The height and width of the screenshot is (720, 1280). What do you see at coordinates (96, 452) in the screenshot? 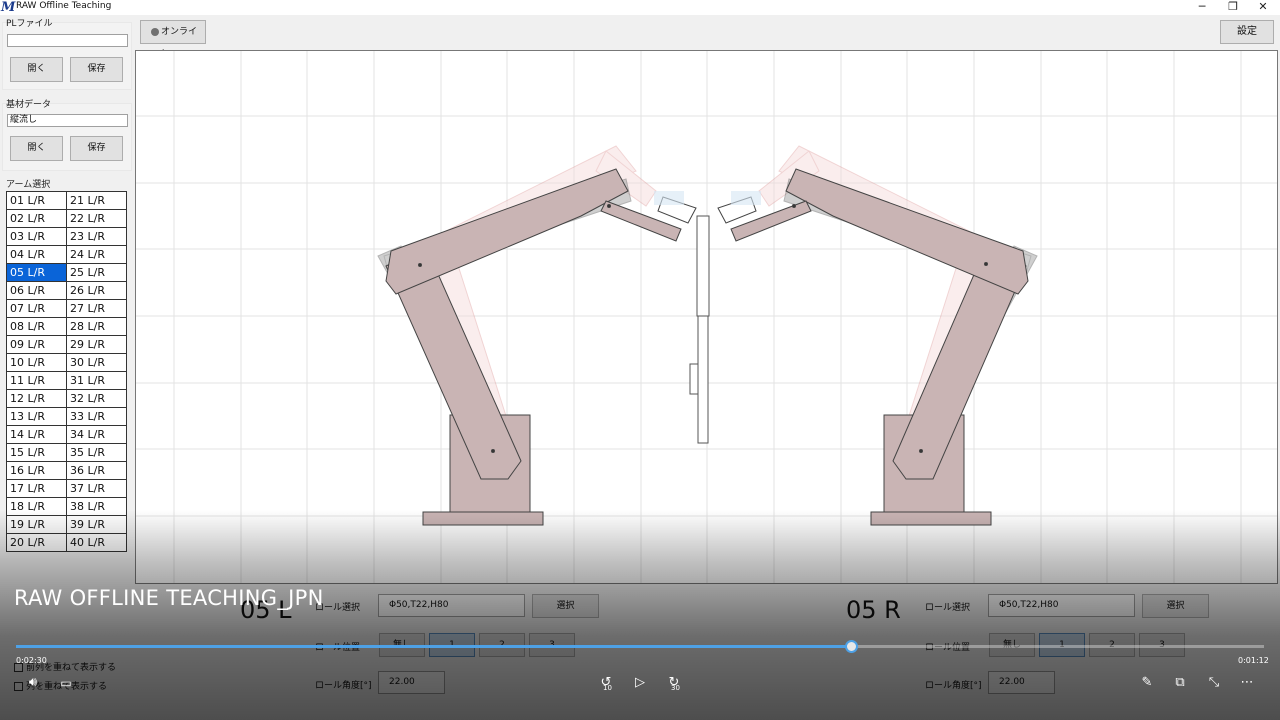
I see `arm-cell: 35 L/R` at bounding box center [96, 452].